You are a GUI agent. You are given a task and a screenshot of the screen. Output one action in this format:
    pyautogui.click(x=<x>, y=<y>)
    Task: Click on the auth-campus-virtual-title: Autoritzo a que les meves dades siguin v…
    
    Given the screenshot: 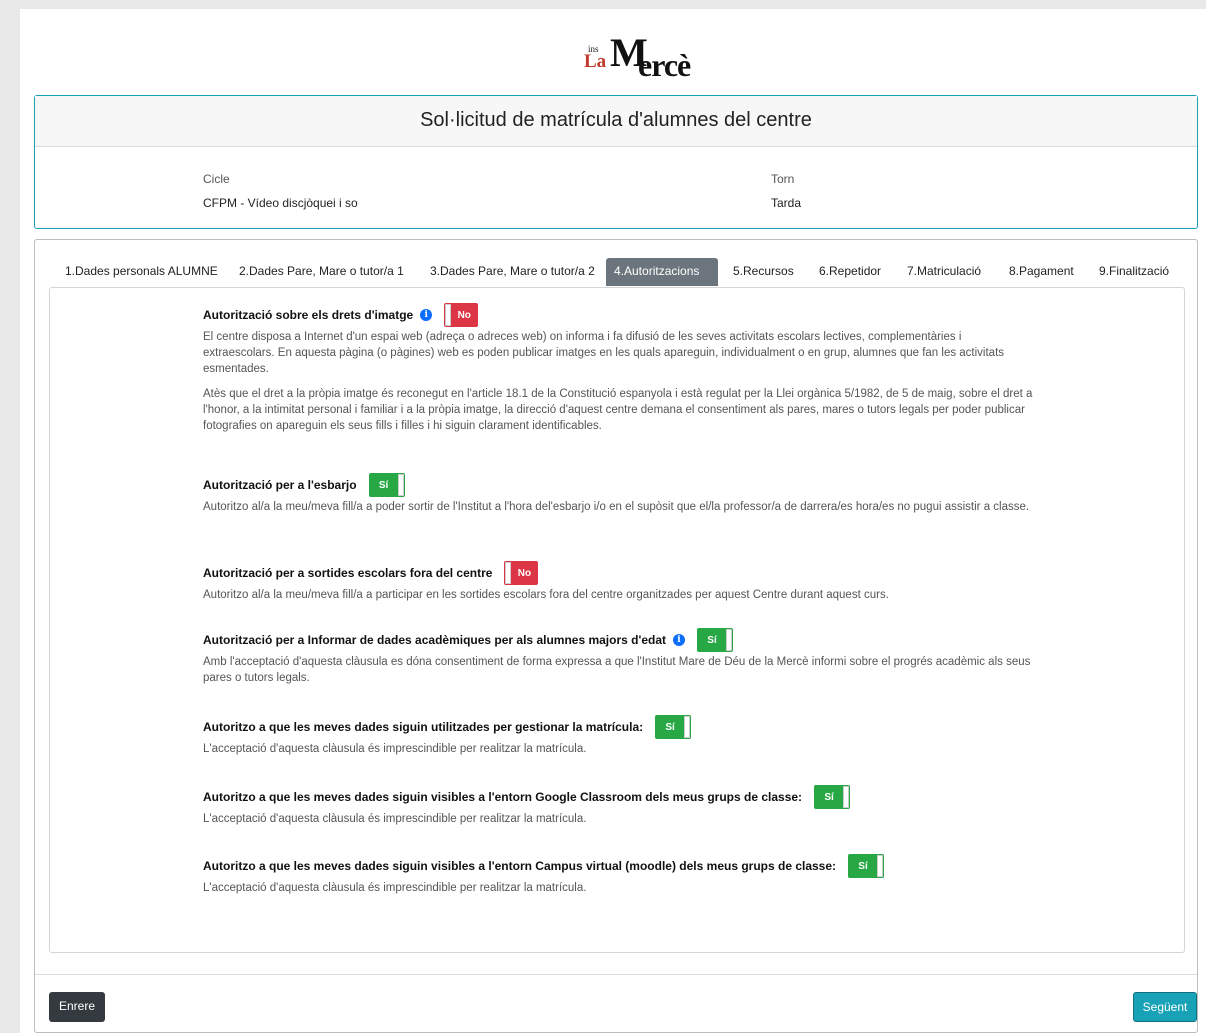 What is the action you would take?
    pyautogui.click(x=520, y=866)
    